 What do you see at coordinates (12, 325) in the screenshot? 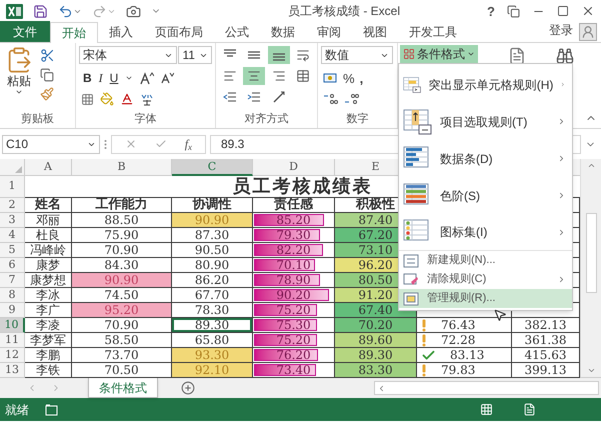
I see `row-header: 10` at bounding box center [12, 325].